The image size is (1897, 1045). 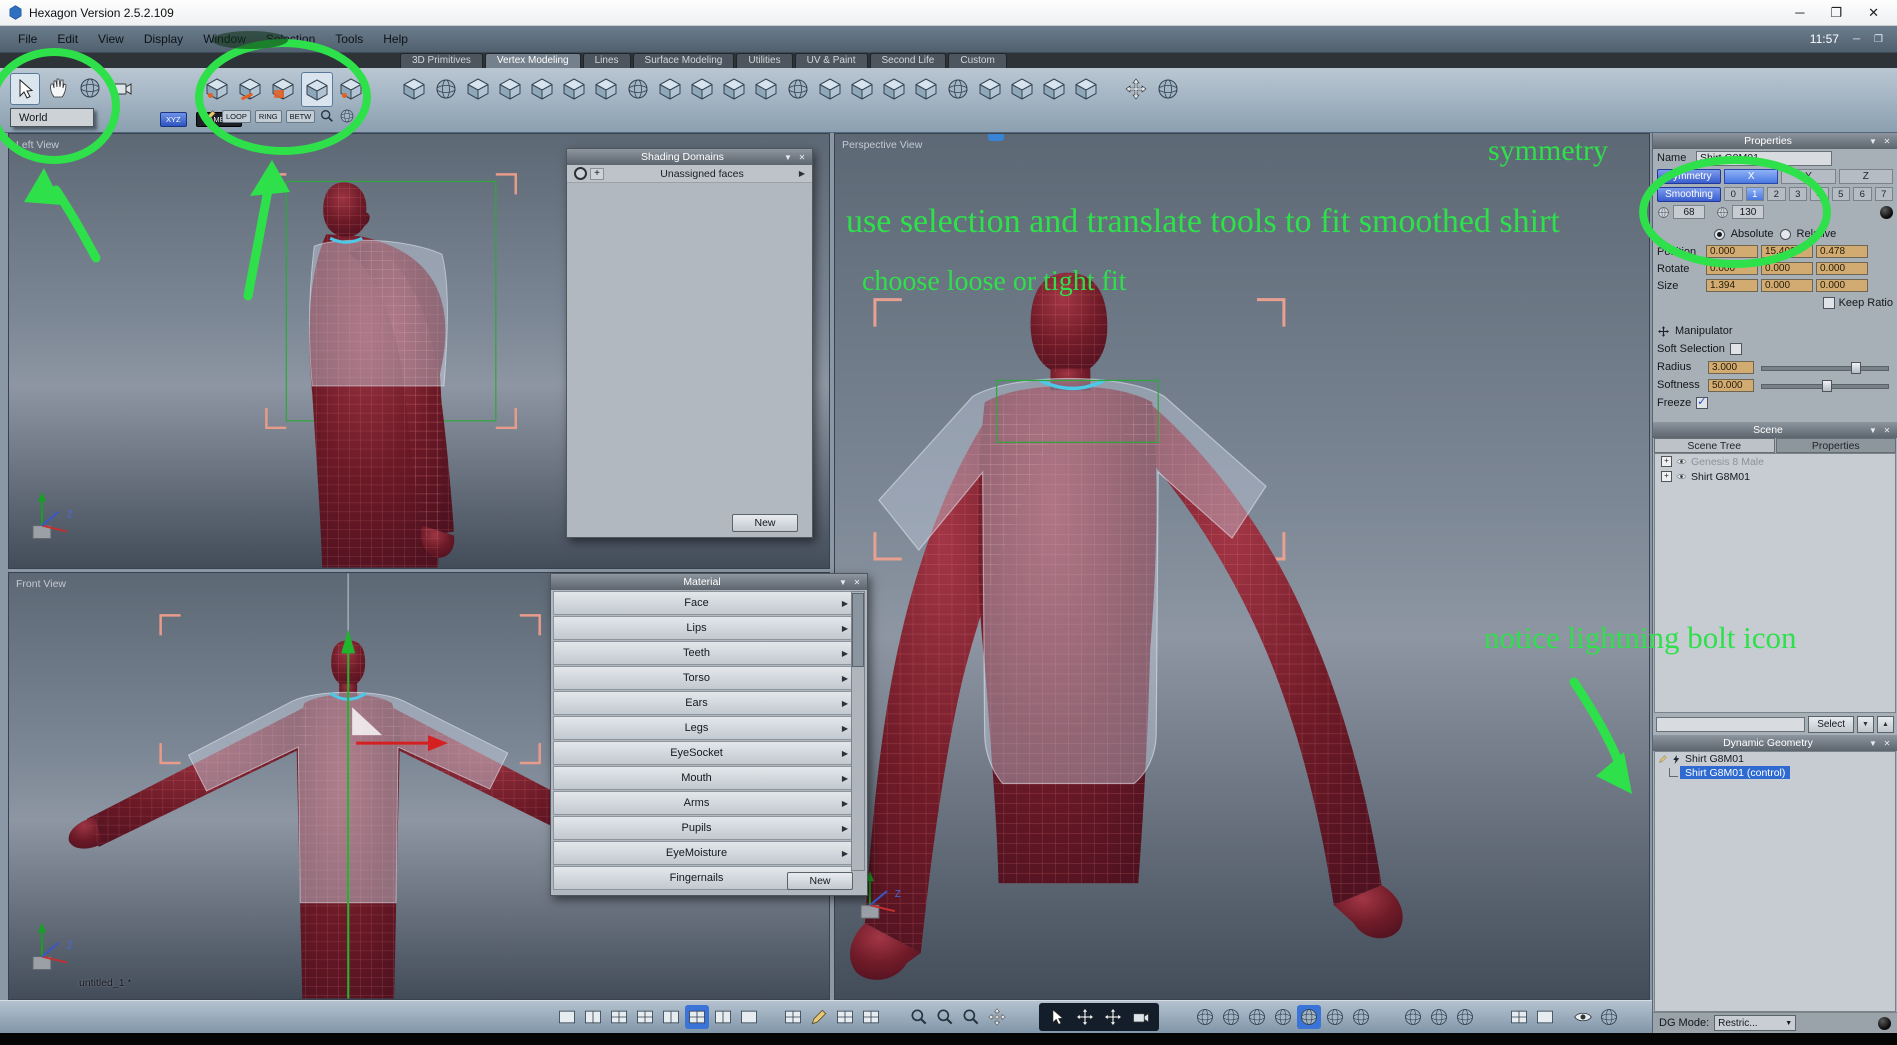 What do you see at coordinates (857, 582) in the screenshot?
I see `close-icon: ✕` at bounding box center [857, 582].